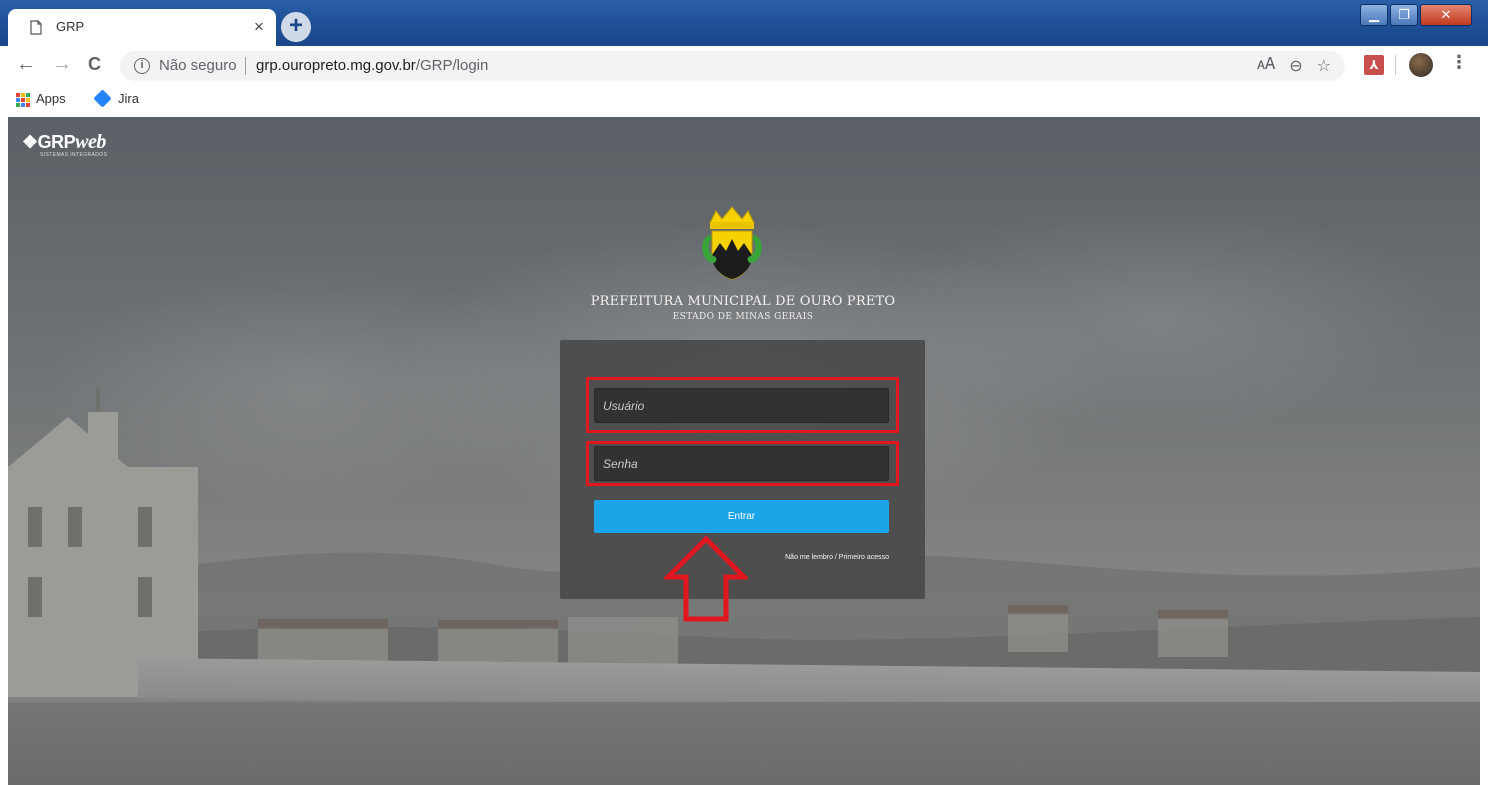  I want to click on profile-avatar, so click(1421, 65).